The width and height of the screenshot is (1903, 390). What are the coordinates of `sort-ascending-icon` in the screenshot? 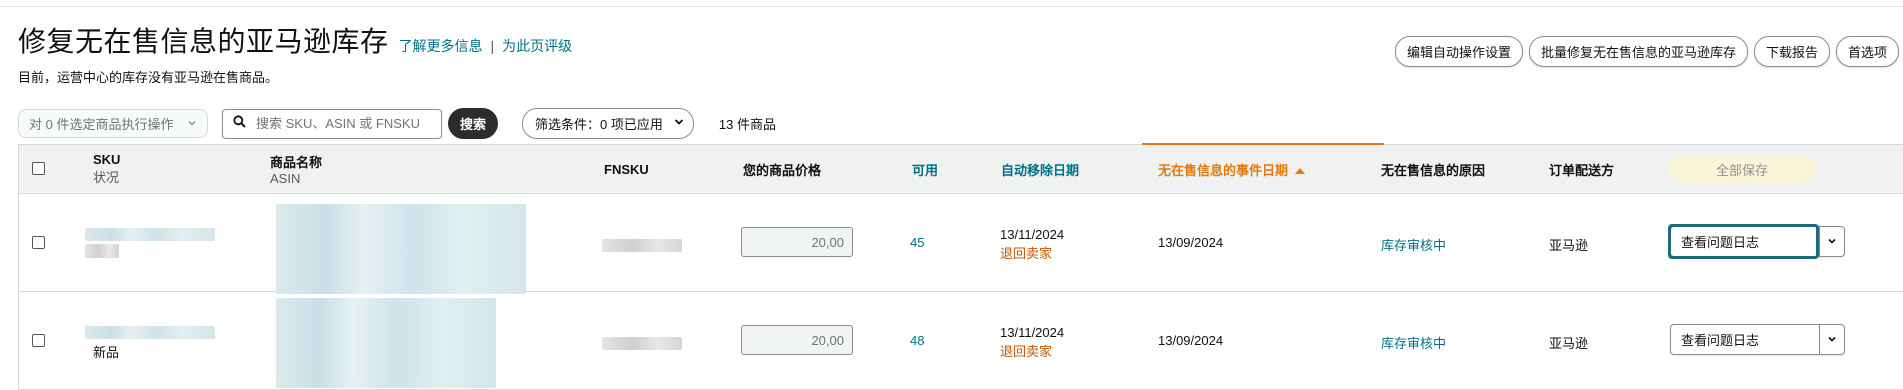 It's located at (1300, 169).